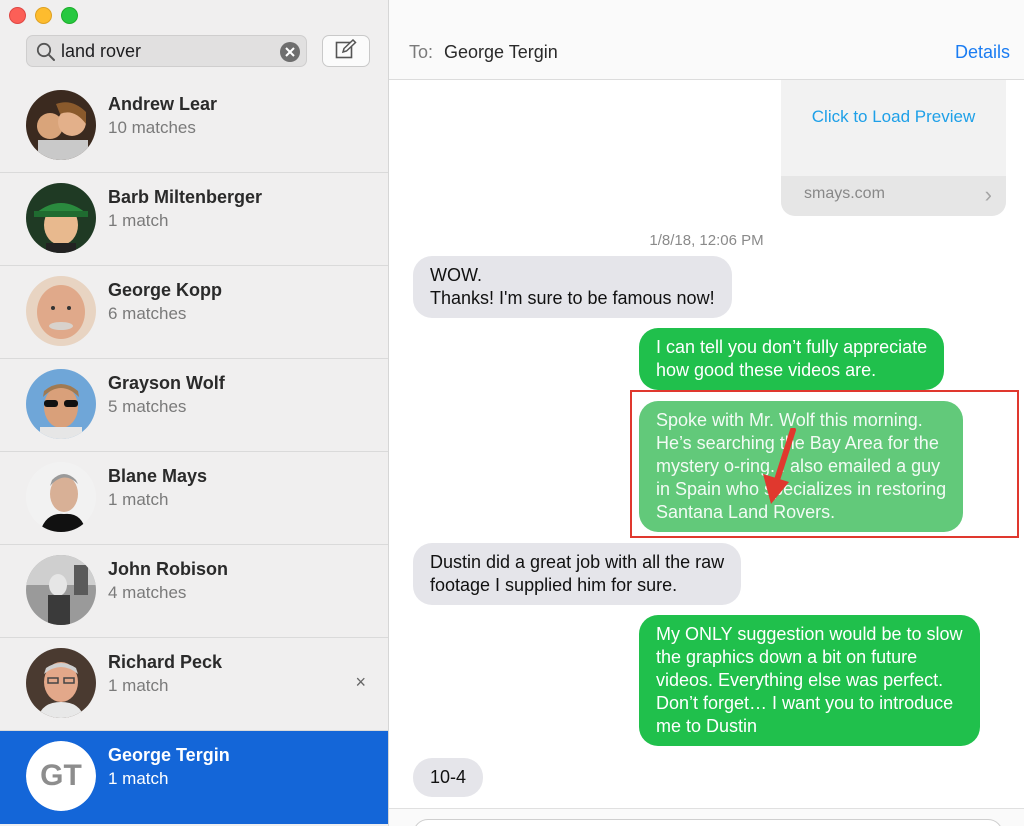 Image resolution: width=1024 pixels, height=826 pixels. I want to click on conversation-name: Blane Mays, so click(158, 476).